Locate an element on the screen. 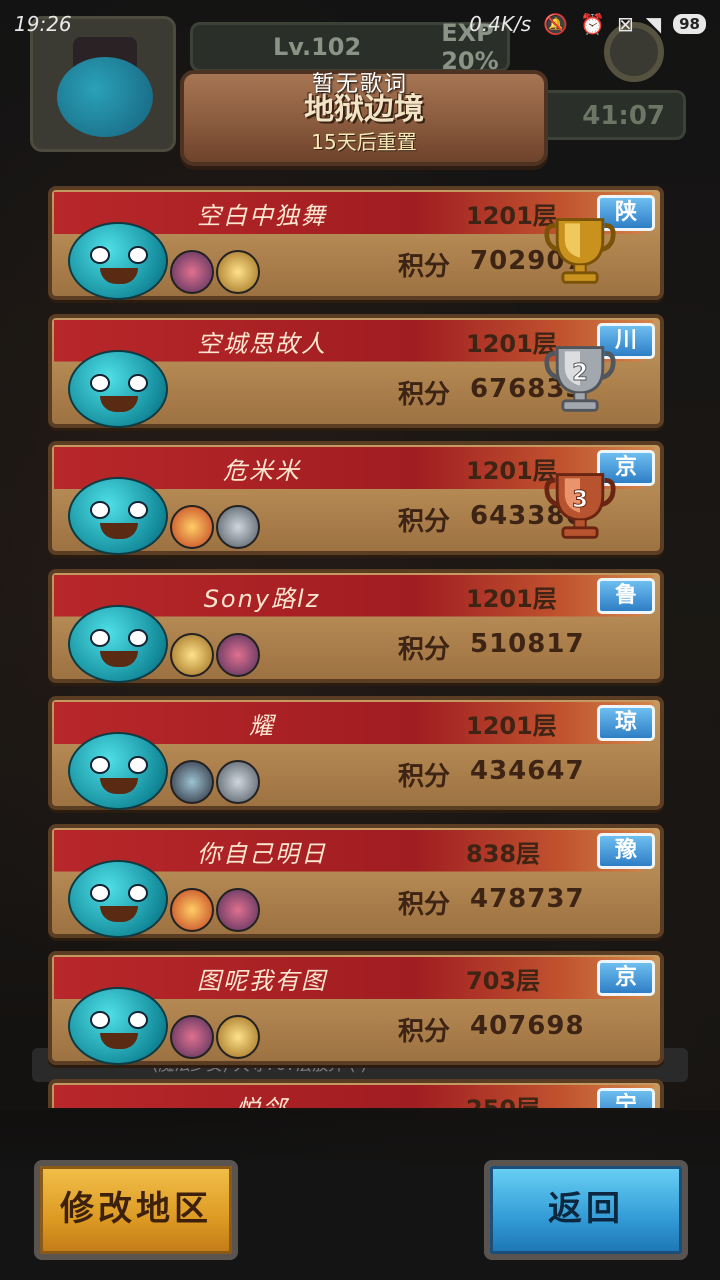  player-name: 悦邻 is located at coordinates (262, 1099).